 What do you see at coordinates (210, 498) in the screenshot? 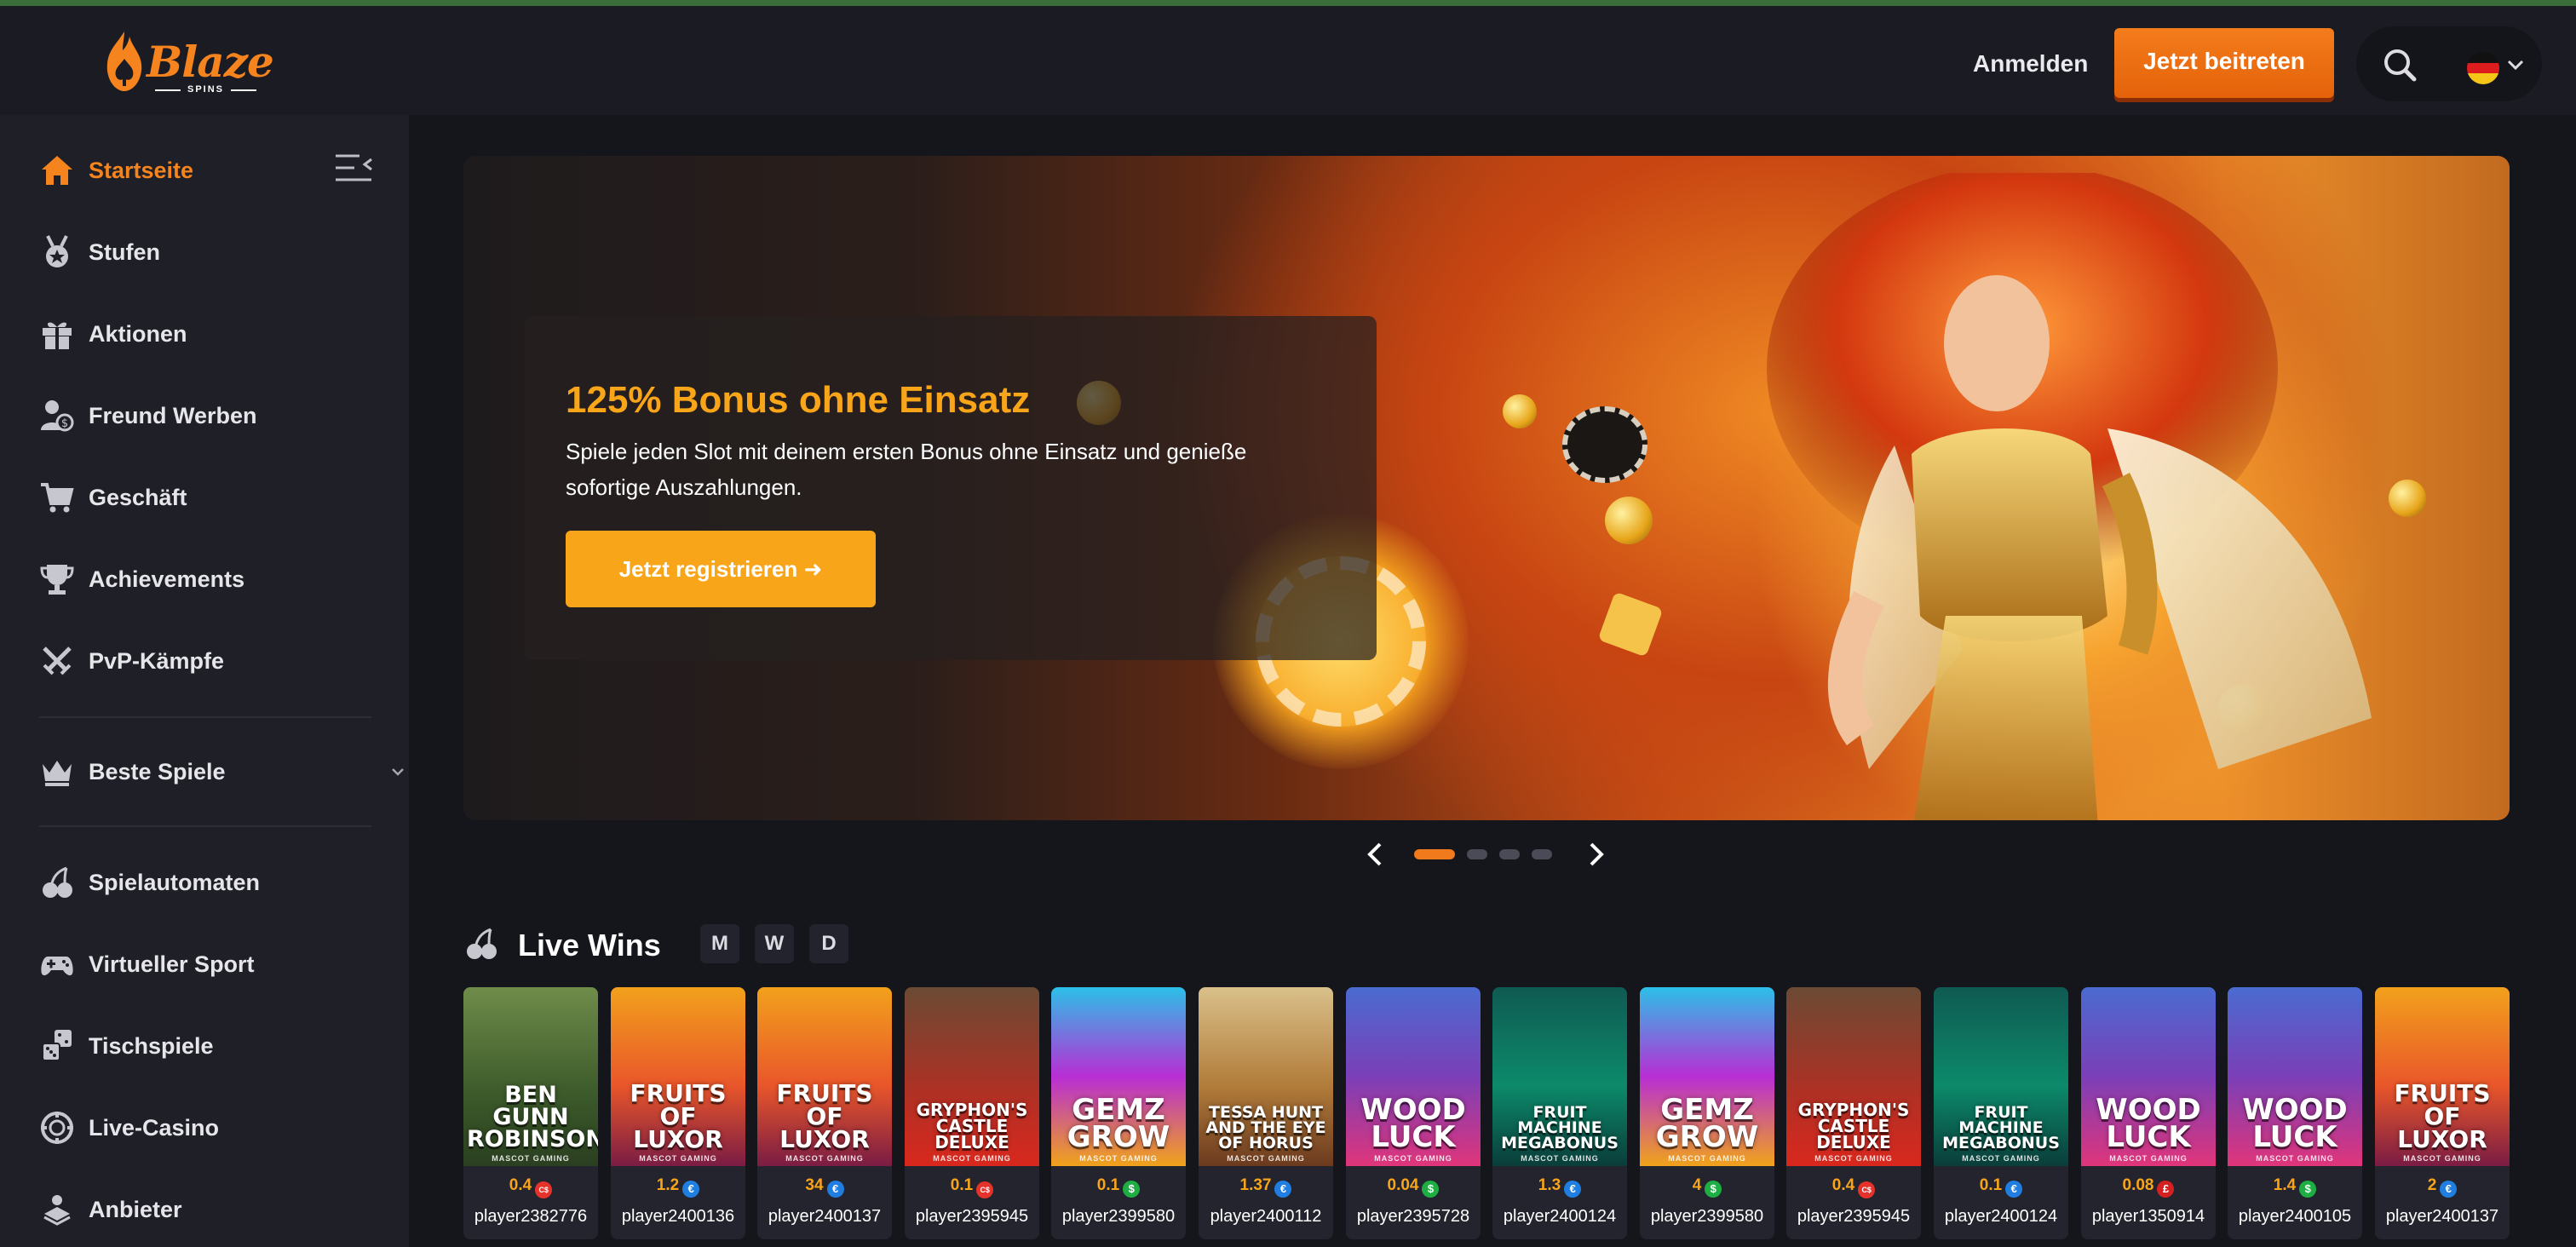
I see `sidebar-item-geschaeft: Geschäft` at bounding box center [210, 498].